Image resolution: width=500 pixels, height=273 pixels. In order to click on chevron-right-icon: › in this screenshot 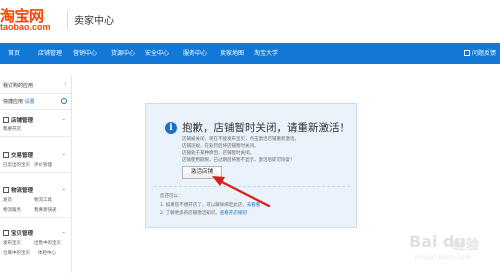, I will do `click(65, 84)`.